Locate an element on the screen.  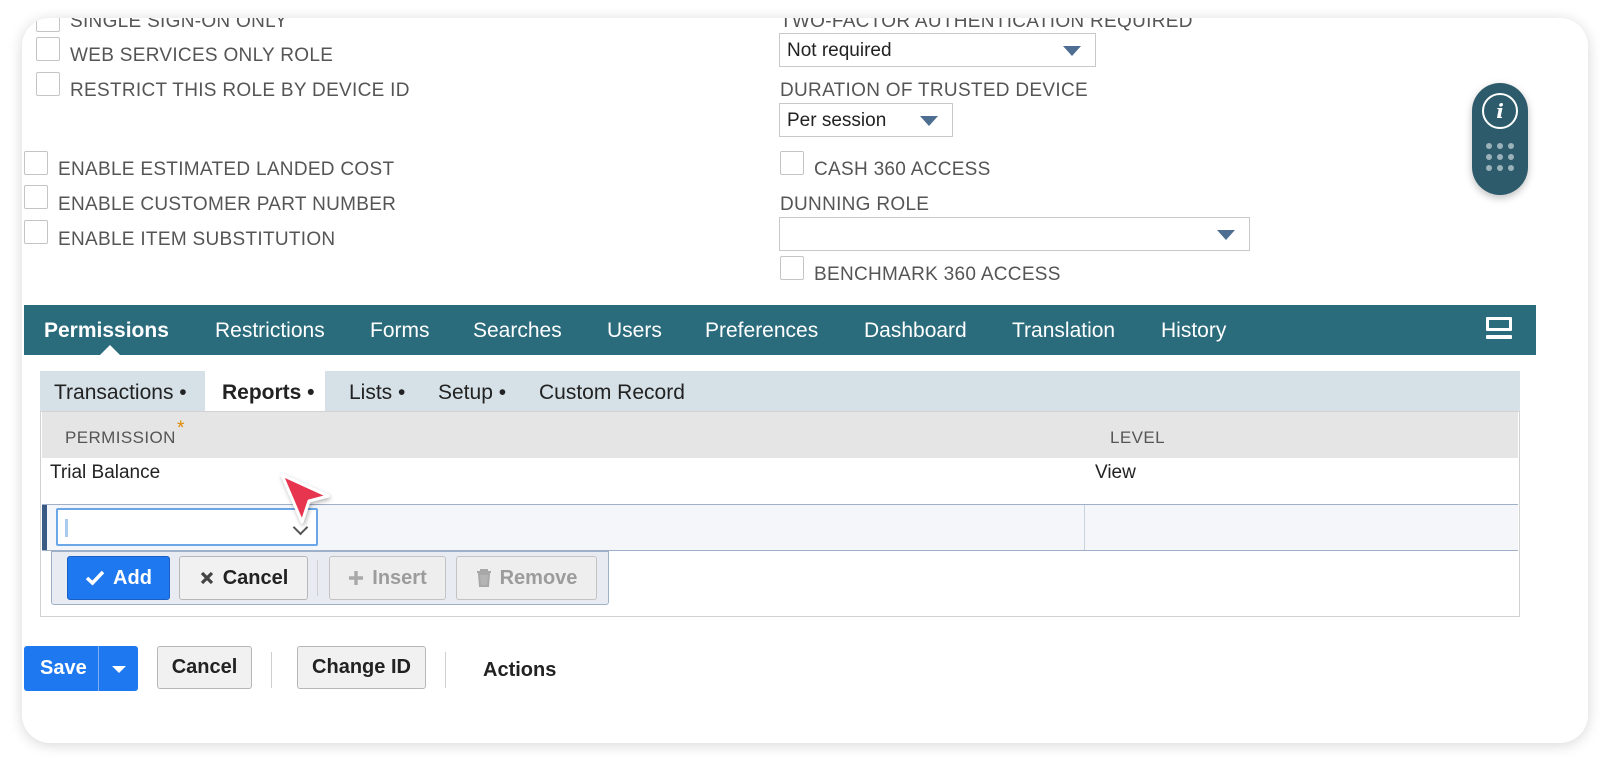
dunning-role-select is located at coordinates (1014, 234).